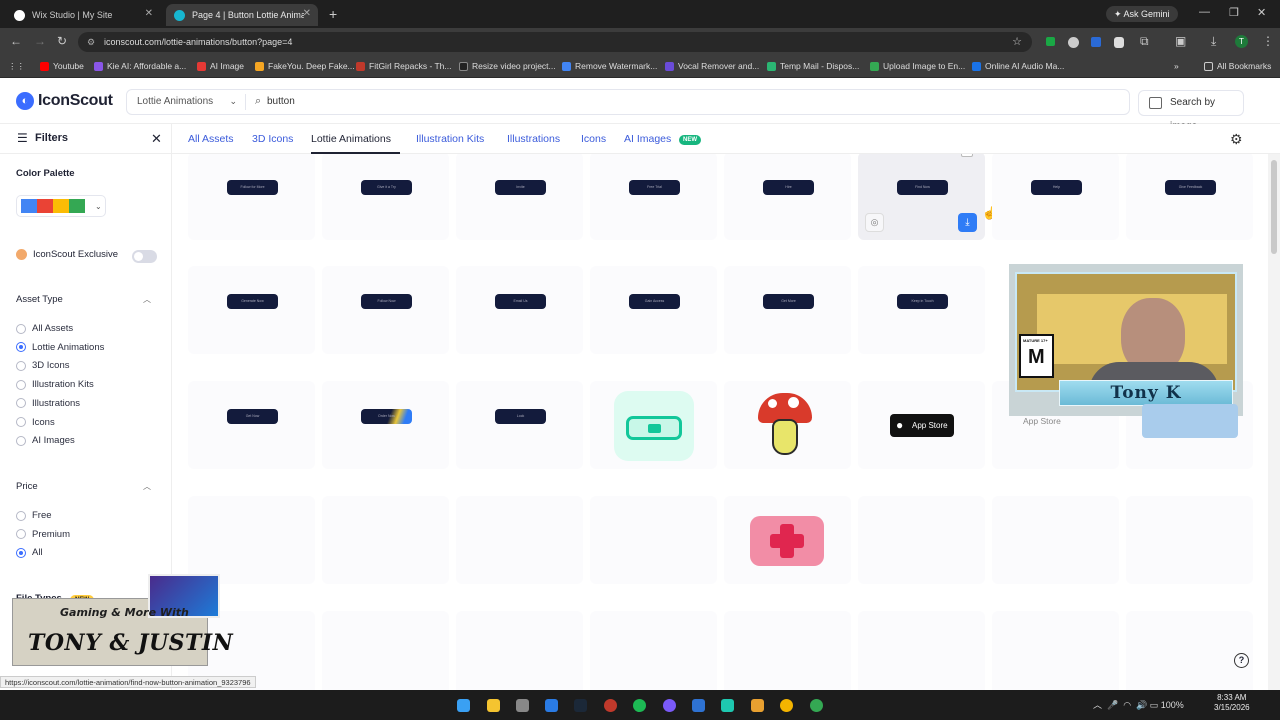 This screenshot has height=720, width=1280. Describe the element at coordinates (16, 41) in the screenshot. I see `back-icon: ←` at that location.